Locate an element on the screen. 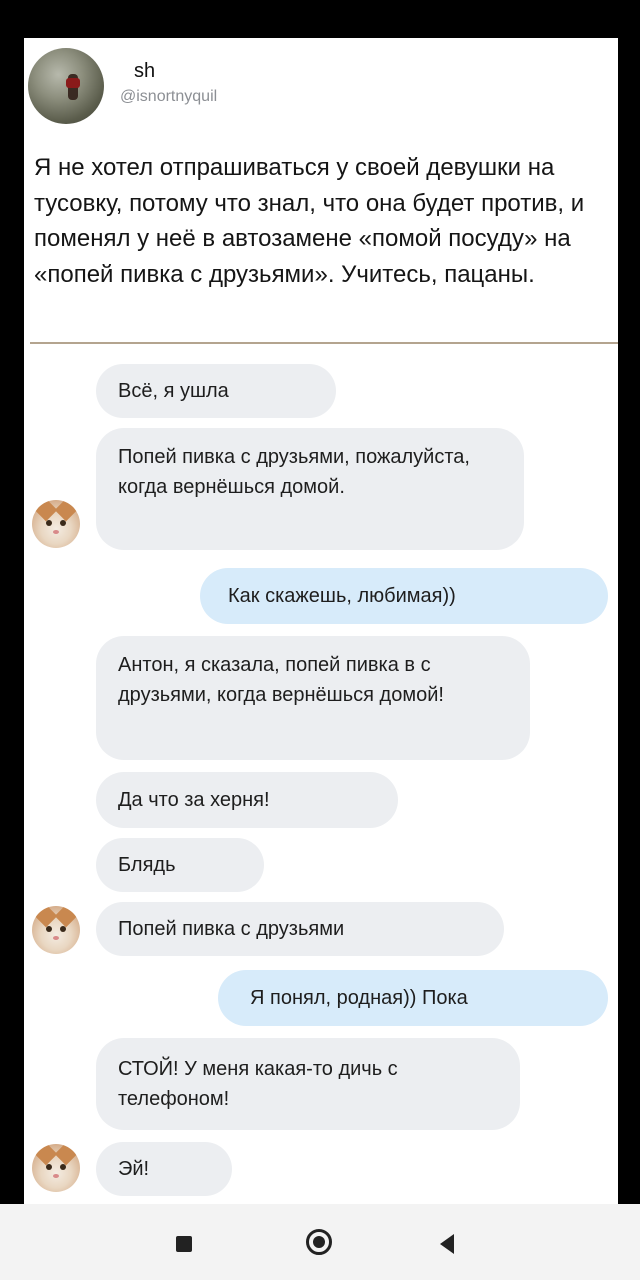 The width and height of the screenshot is (640, 1280). recent-apps-icon is located at coordinates (184, 1244).